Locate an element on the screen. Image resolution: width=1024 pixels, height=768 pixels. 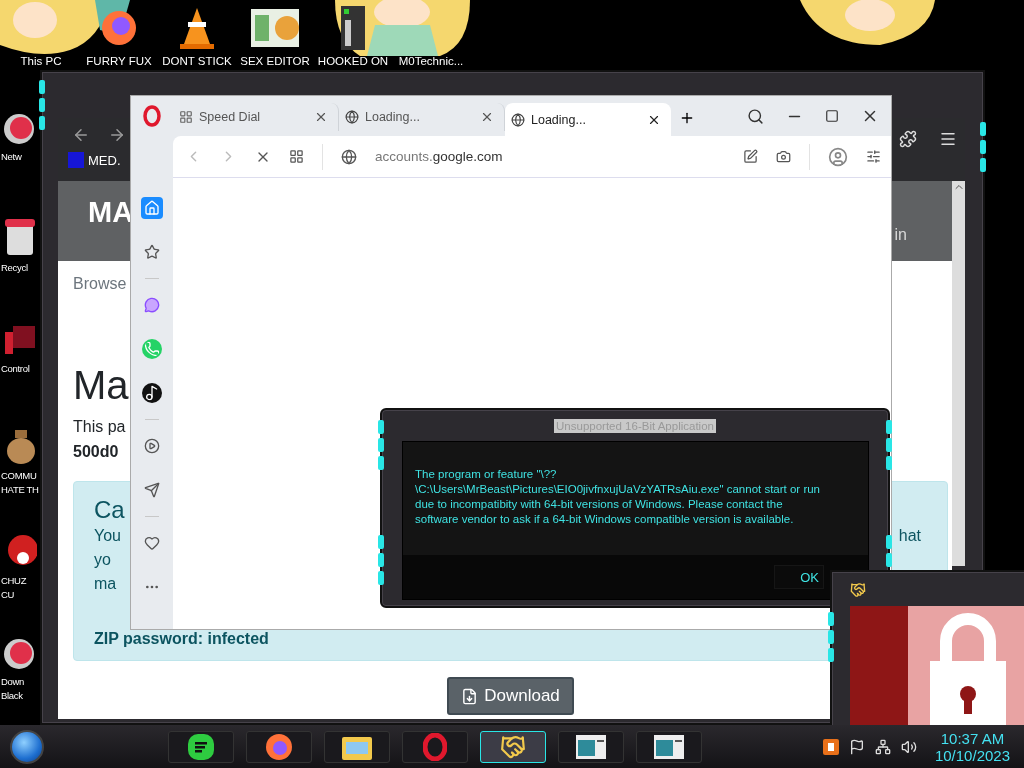
ok-button: OK is located at coordinates (799, 577).